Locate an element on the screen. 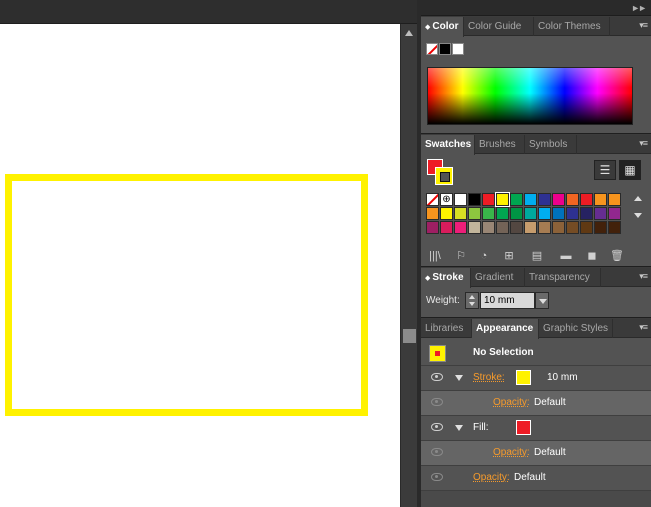  stroke-row: Stroke: 10 mm is located at coordinates (536, 378).